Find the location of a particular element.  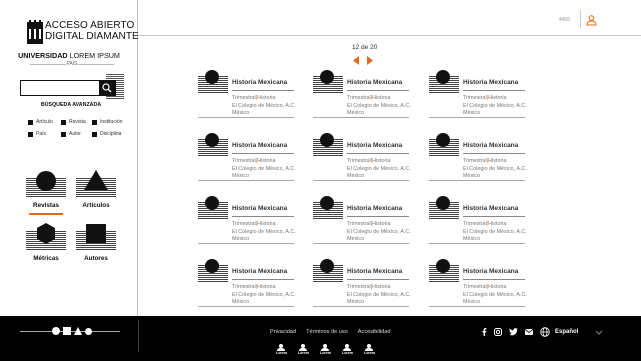

search-box is located at coordinates (68, 88).